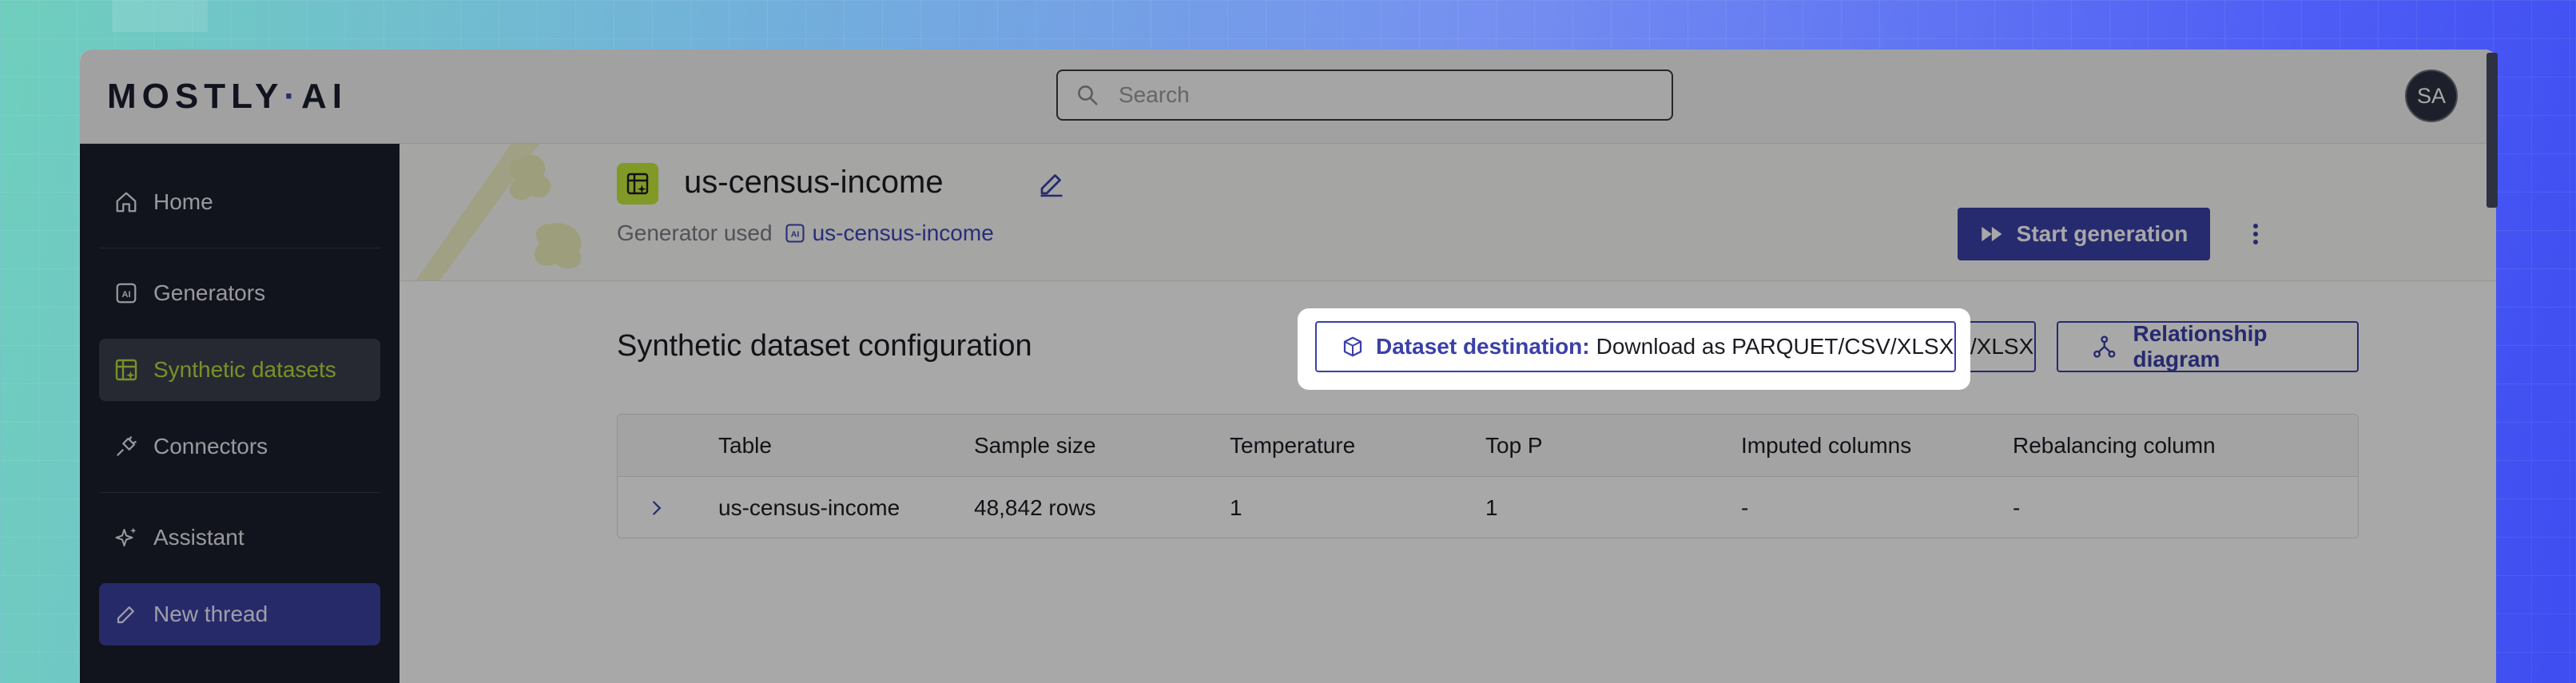 The height and width of the screenshot is (683, 2576). What do you see at coordinates (814, 182) in the screenshot?
I see `page-title: us-census-income` at bounding box center [814, 182].